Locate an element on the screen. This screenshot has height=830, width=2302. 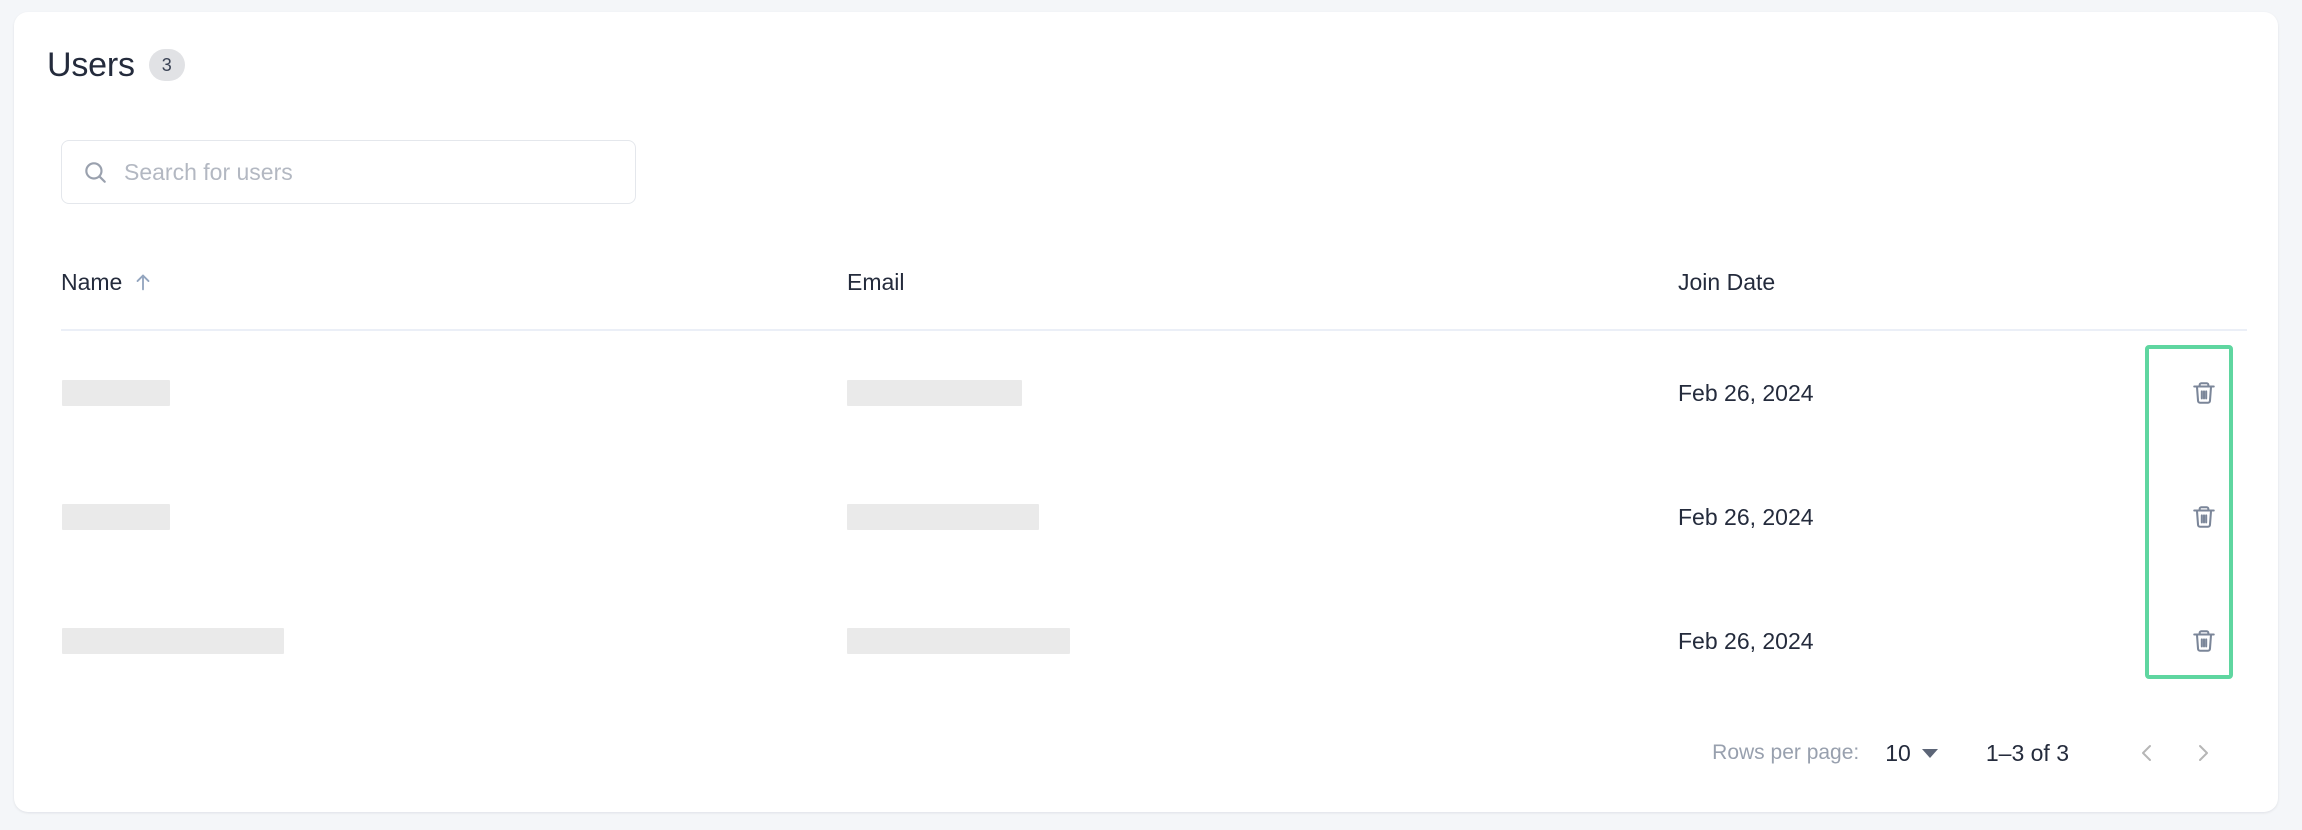
page-header: Users 3 is located at coordinates (116, 65).